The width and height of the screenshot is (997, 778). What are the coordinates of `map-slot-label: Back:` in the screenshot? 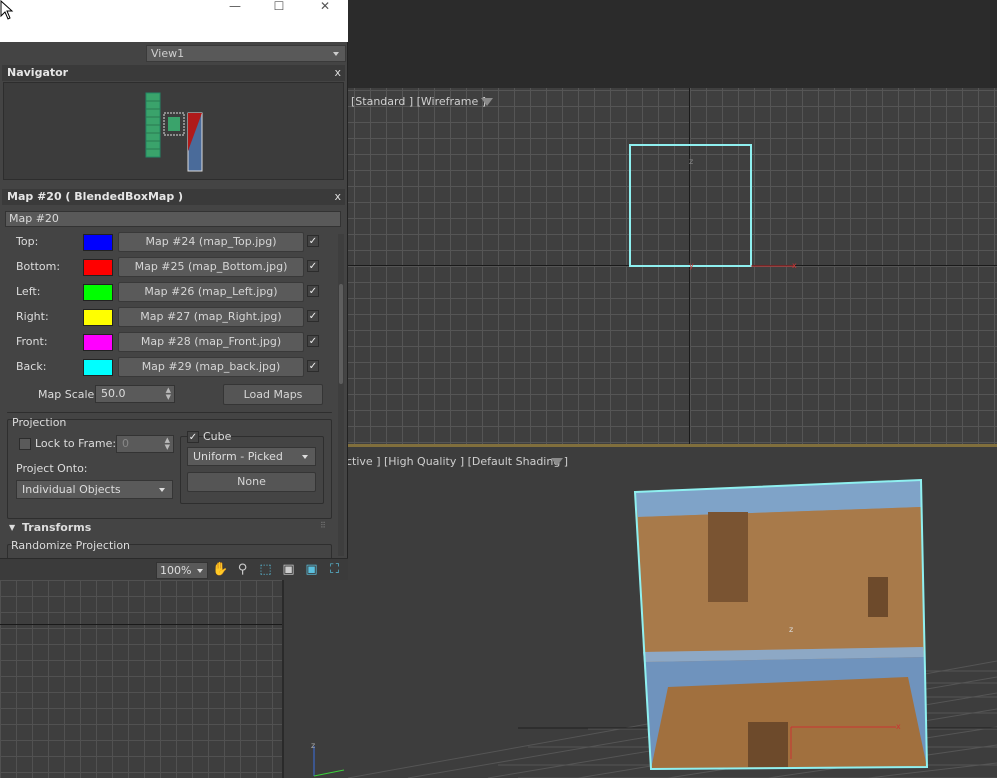 It's located at (31, 366).